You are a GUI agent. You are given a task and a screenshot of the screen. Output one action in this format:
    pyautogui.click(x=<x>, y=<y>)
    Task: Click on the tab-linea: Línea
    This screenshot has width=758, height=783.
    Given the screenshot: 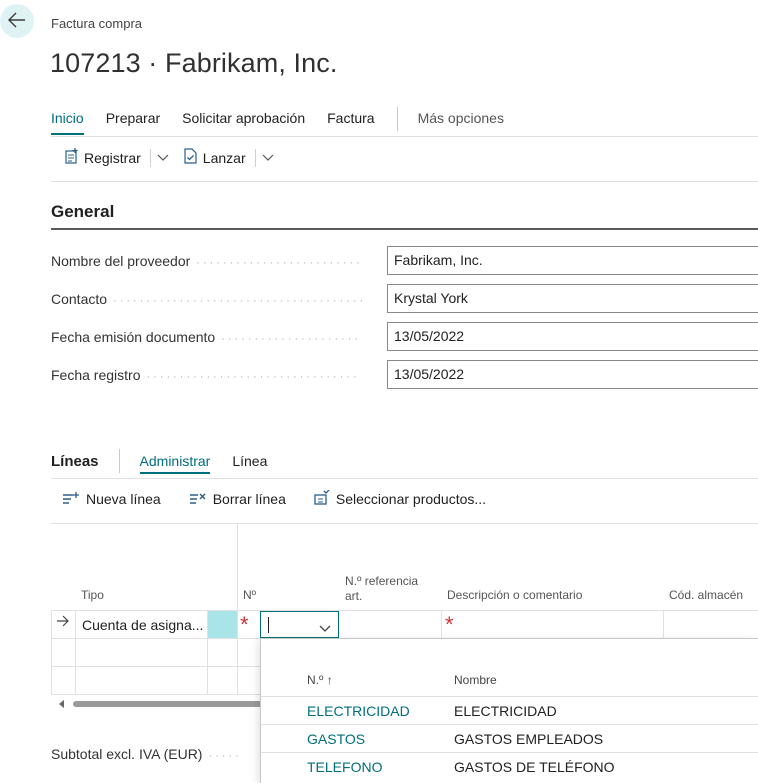 What is the action you would take?
    pyautogui.click(x=249, y=461)
    